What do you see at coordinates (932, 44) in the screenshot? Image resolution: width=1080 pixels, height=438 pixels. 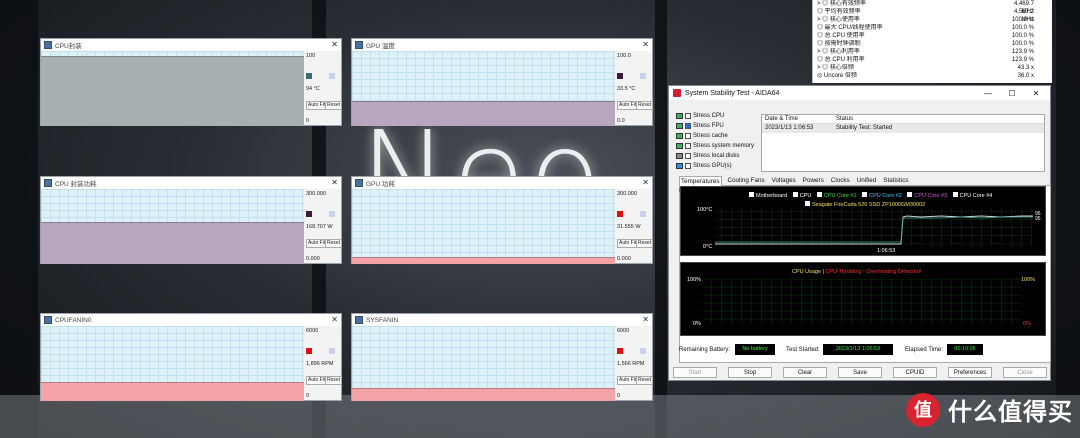 I see `sensor-row: ◎ 按需时钟调制 100.0 %` at bounding box center [932, 44].